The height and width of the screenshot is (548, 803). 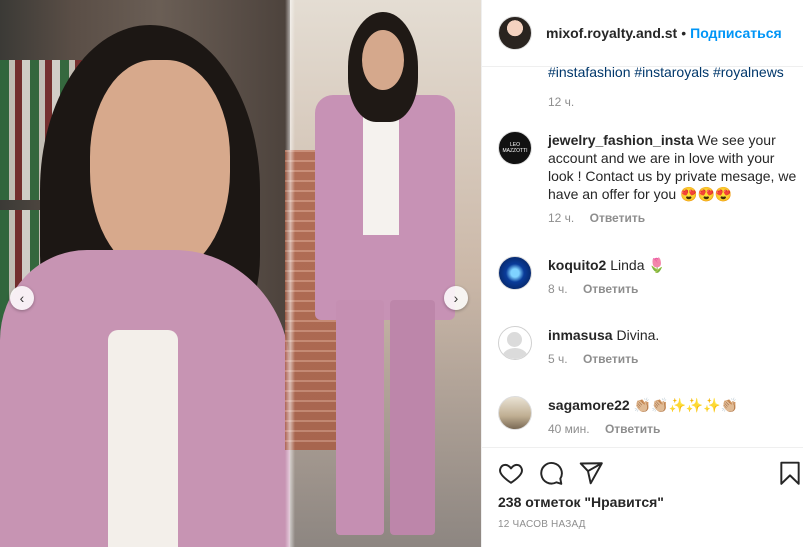 What do you see at coordinates (611, 33) in the screenshot?
I see `author-username: mixof.royalty.and.st` at bounding box center [611, 33].